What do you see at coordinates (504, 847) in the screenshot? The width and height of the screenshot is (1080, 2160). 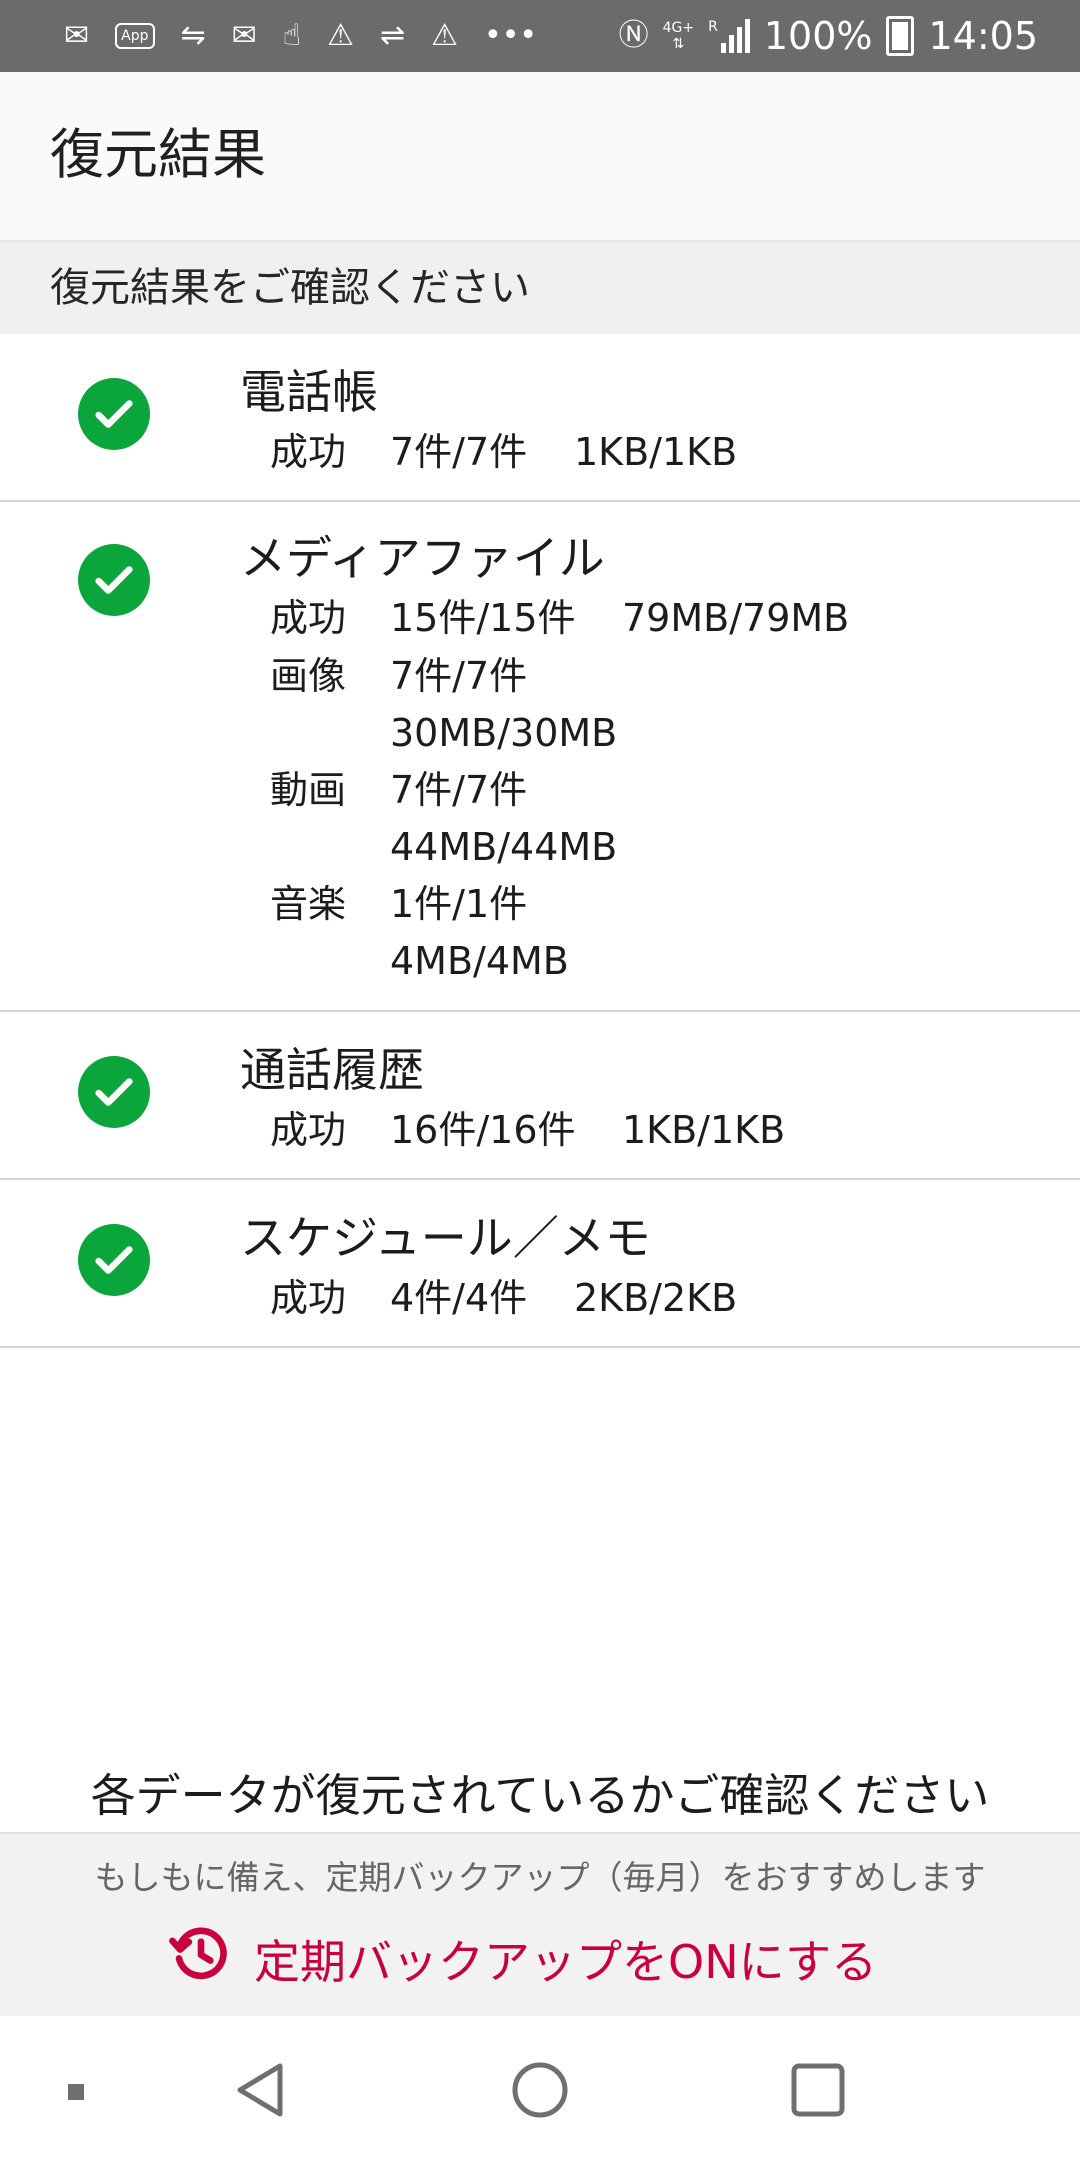 I see `breakdown-size-videos: 44MB/44MB` at bounding box center [504, 847].